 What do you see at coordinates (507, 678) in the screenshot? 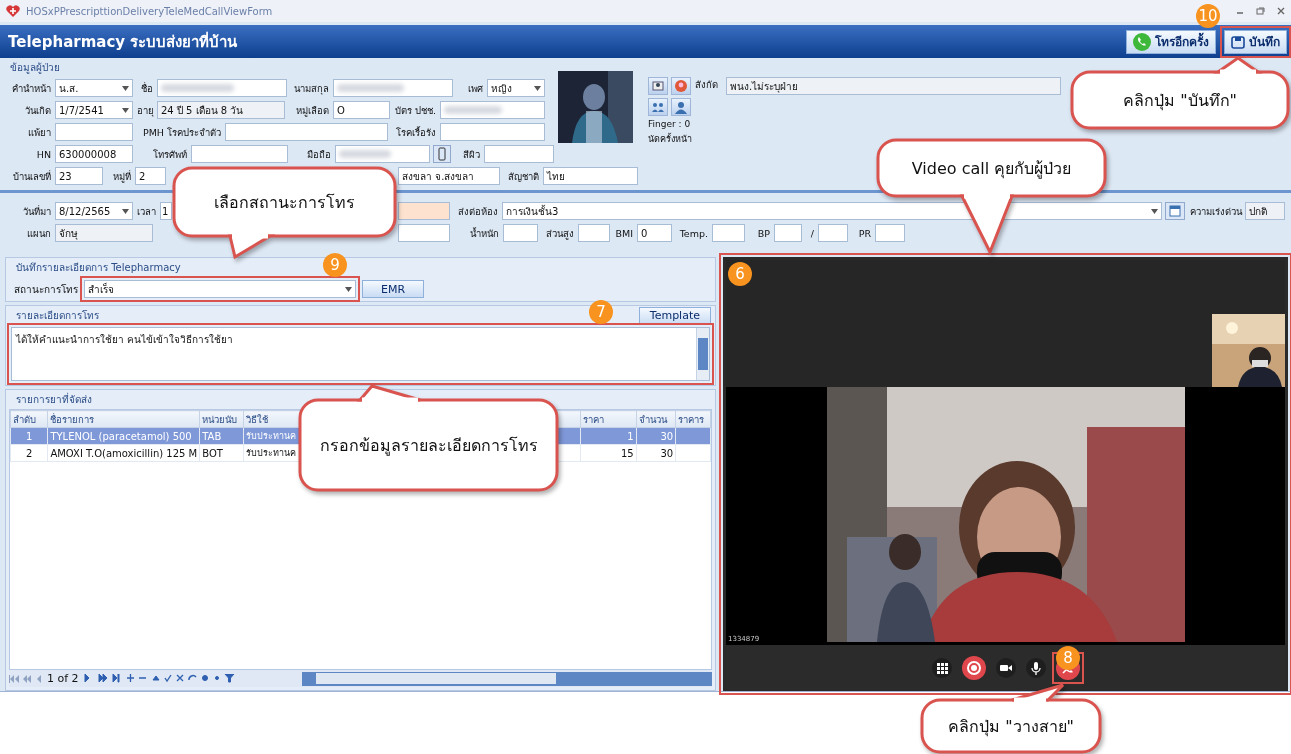
I see `horizontal-scrollbar` at bounding box center [507, 678].